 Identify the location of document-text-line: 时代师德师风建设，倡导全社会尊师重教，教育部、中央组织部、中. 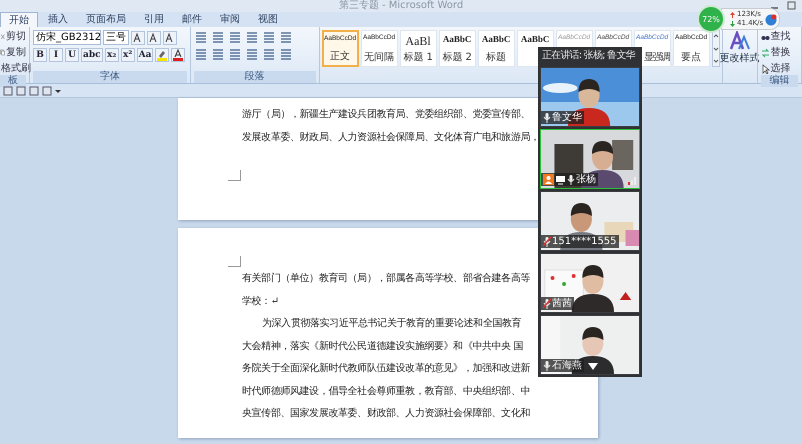
(386, 391).